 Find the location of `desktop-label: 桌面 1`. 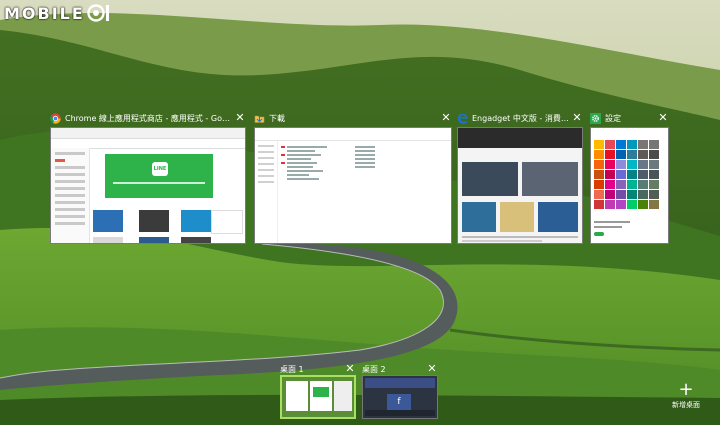

desktop-label: 桌面 1 is located at coordinates (292, 369).